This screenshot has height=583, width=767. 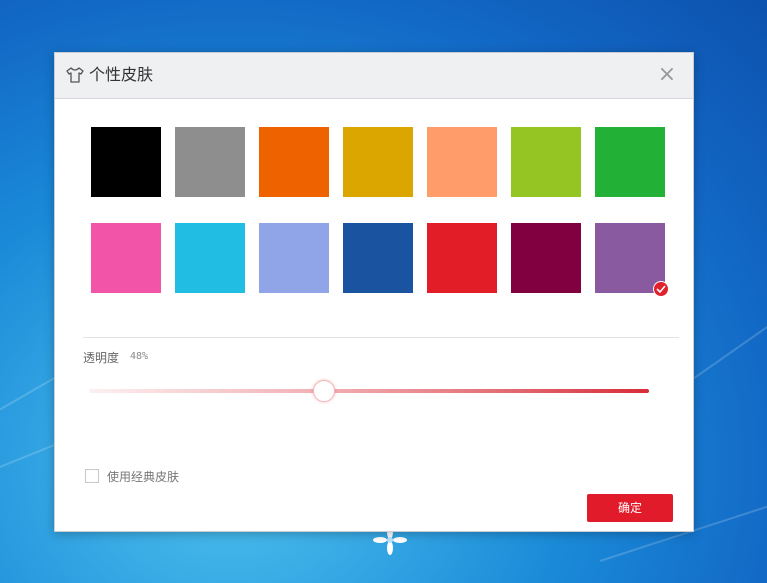 What do you see at coordinates (374, 76) in the screenshot?
I see `dialog-titlebar: 个性皮肤 ×` at bounding box center [374, 76].